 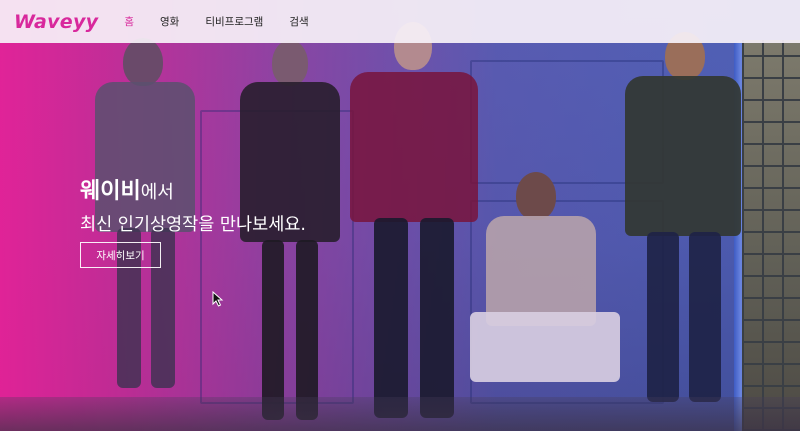 I want to click on main-nav: 홈 영화 티비프로그램 검색, so click(x=229, y=21).